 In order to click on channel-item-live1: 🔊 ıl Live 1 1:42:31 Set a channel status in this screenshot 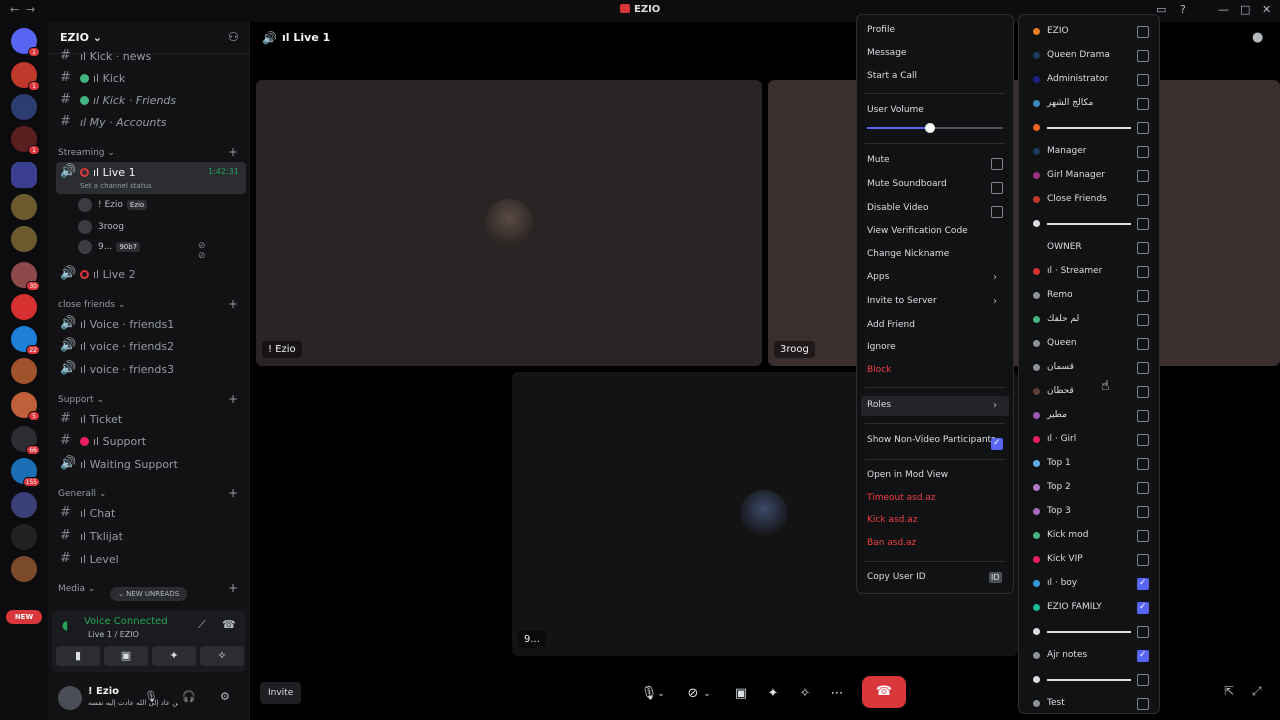, I will do `click(151, 178)`.